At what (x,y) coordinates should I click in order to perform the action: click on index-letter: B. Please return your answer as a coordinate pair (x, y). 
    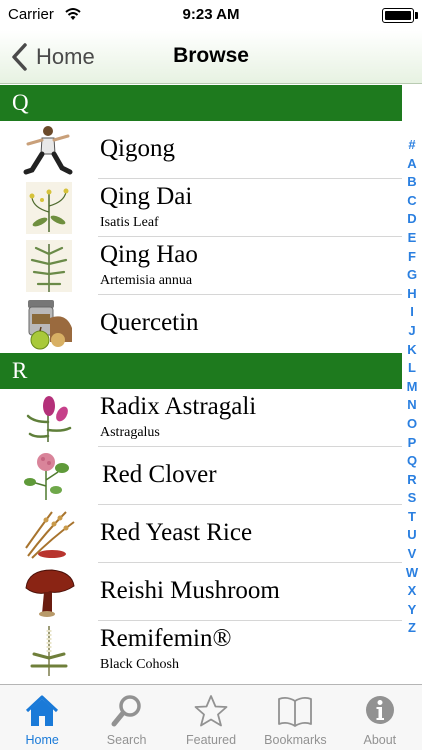
    Looking at the image, I should click on (412, 182).